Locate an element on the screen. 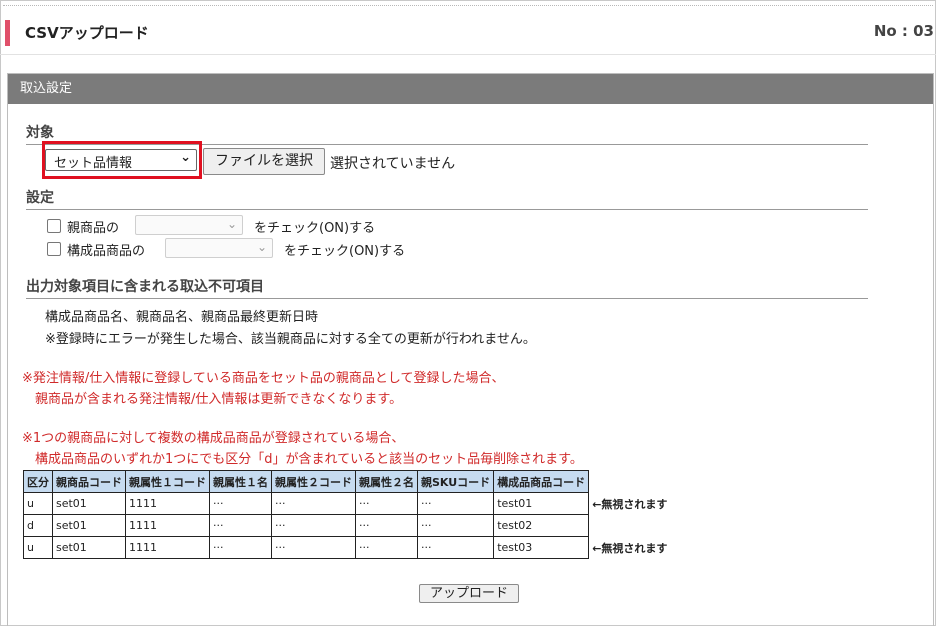 This screenshot has width=936, height=626. parent-checkbox is located at coordinates (54, 226).